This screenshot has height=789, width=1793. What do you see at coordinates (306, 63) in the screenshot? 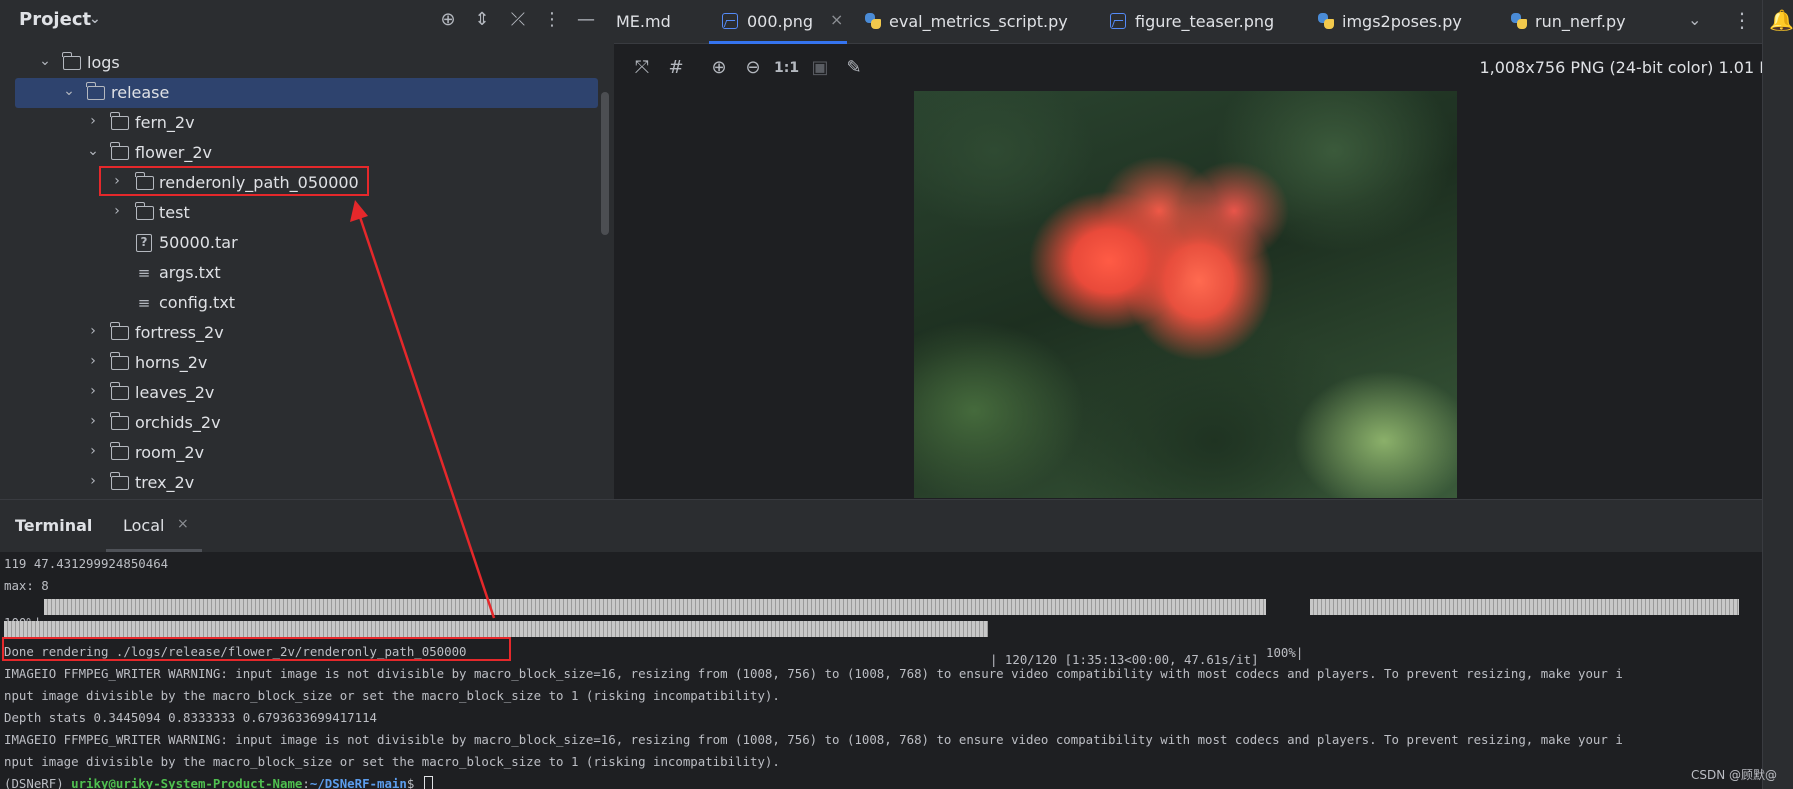
I see `tree-item-logs: ⌄ logs` at bounding box center [306, 63].